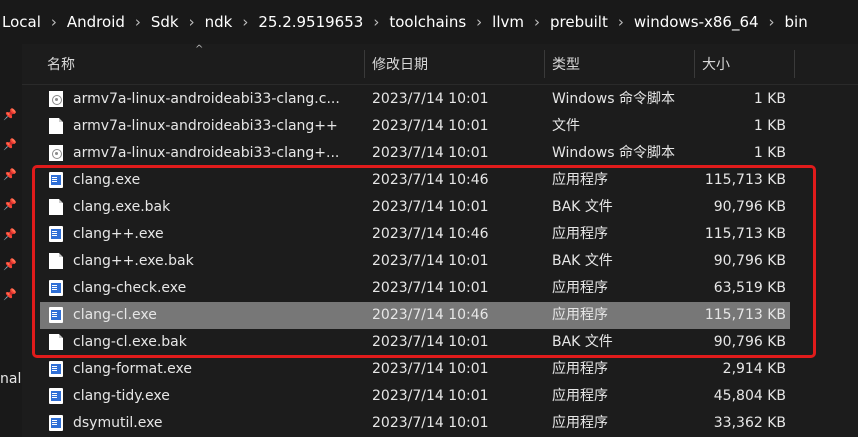 The height and width of the screenshot is (437, 858). I want to click on file-row: dsymutil.exe 2023/7/14 10:01 应用程序 33,362 KB, so click(415, 423).